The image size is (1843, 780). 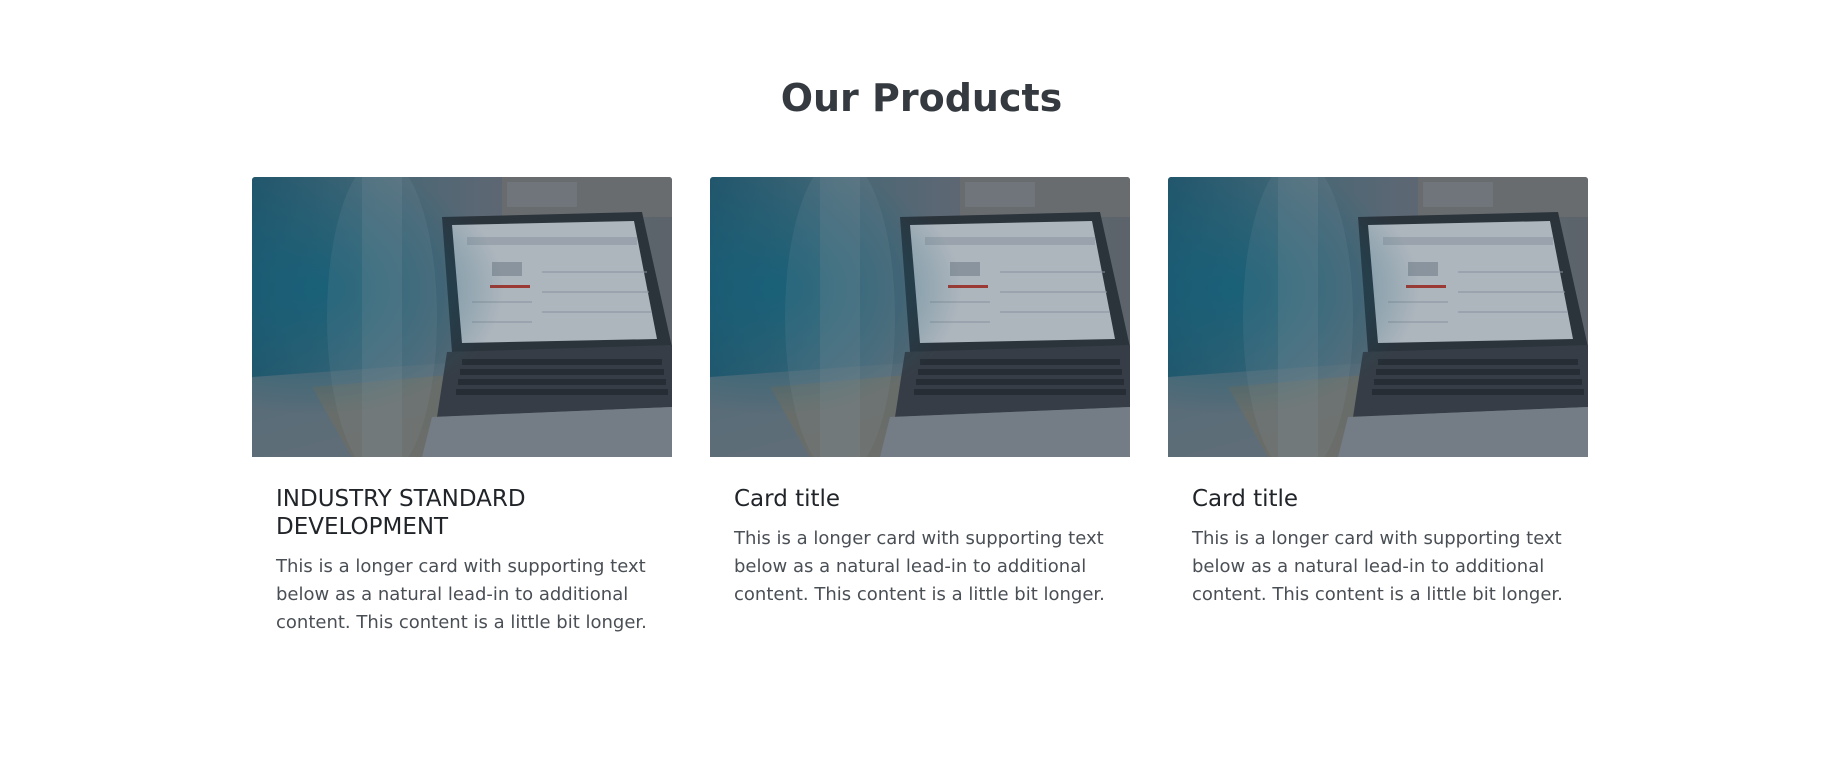 I want to click on section-title: Our Products, so click(x=921, y=98).